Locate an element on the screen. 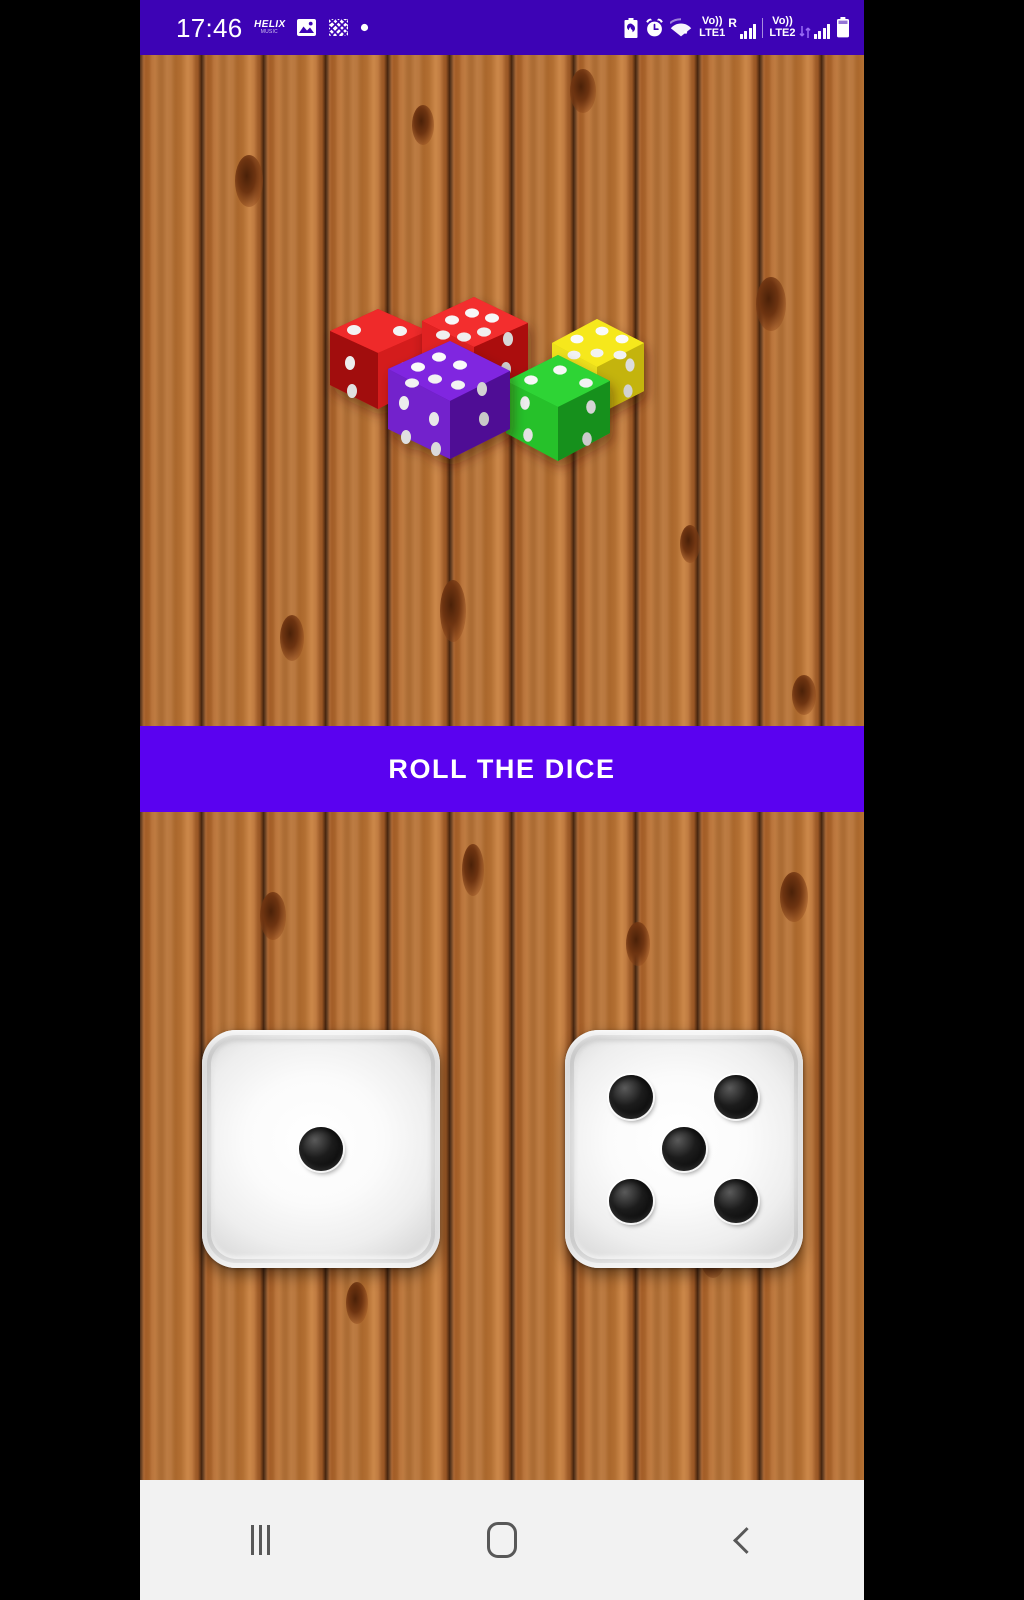 The image size is (1024, 1600). colored-dice-illustration is located at coordinates (502, 391).